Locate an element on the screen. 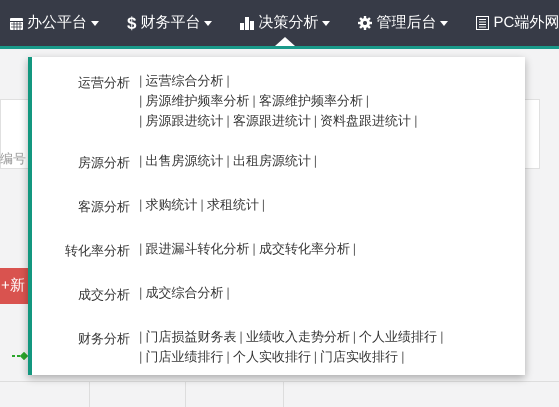 The height and width of the screenshot is (407, 559). report-link: 门店实收排行 is located at coordinates (359, 357).